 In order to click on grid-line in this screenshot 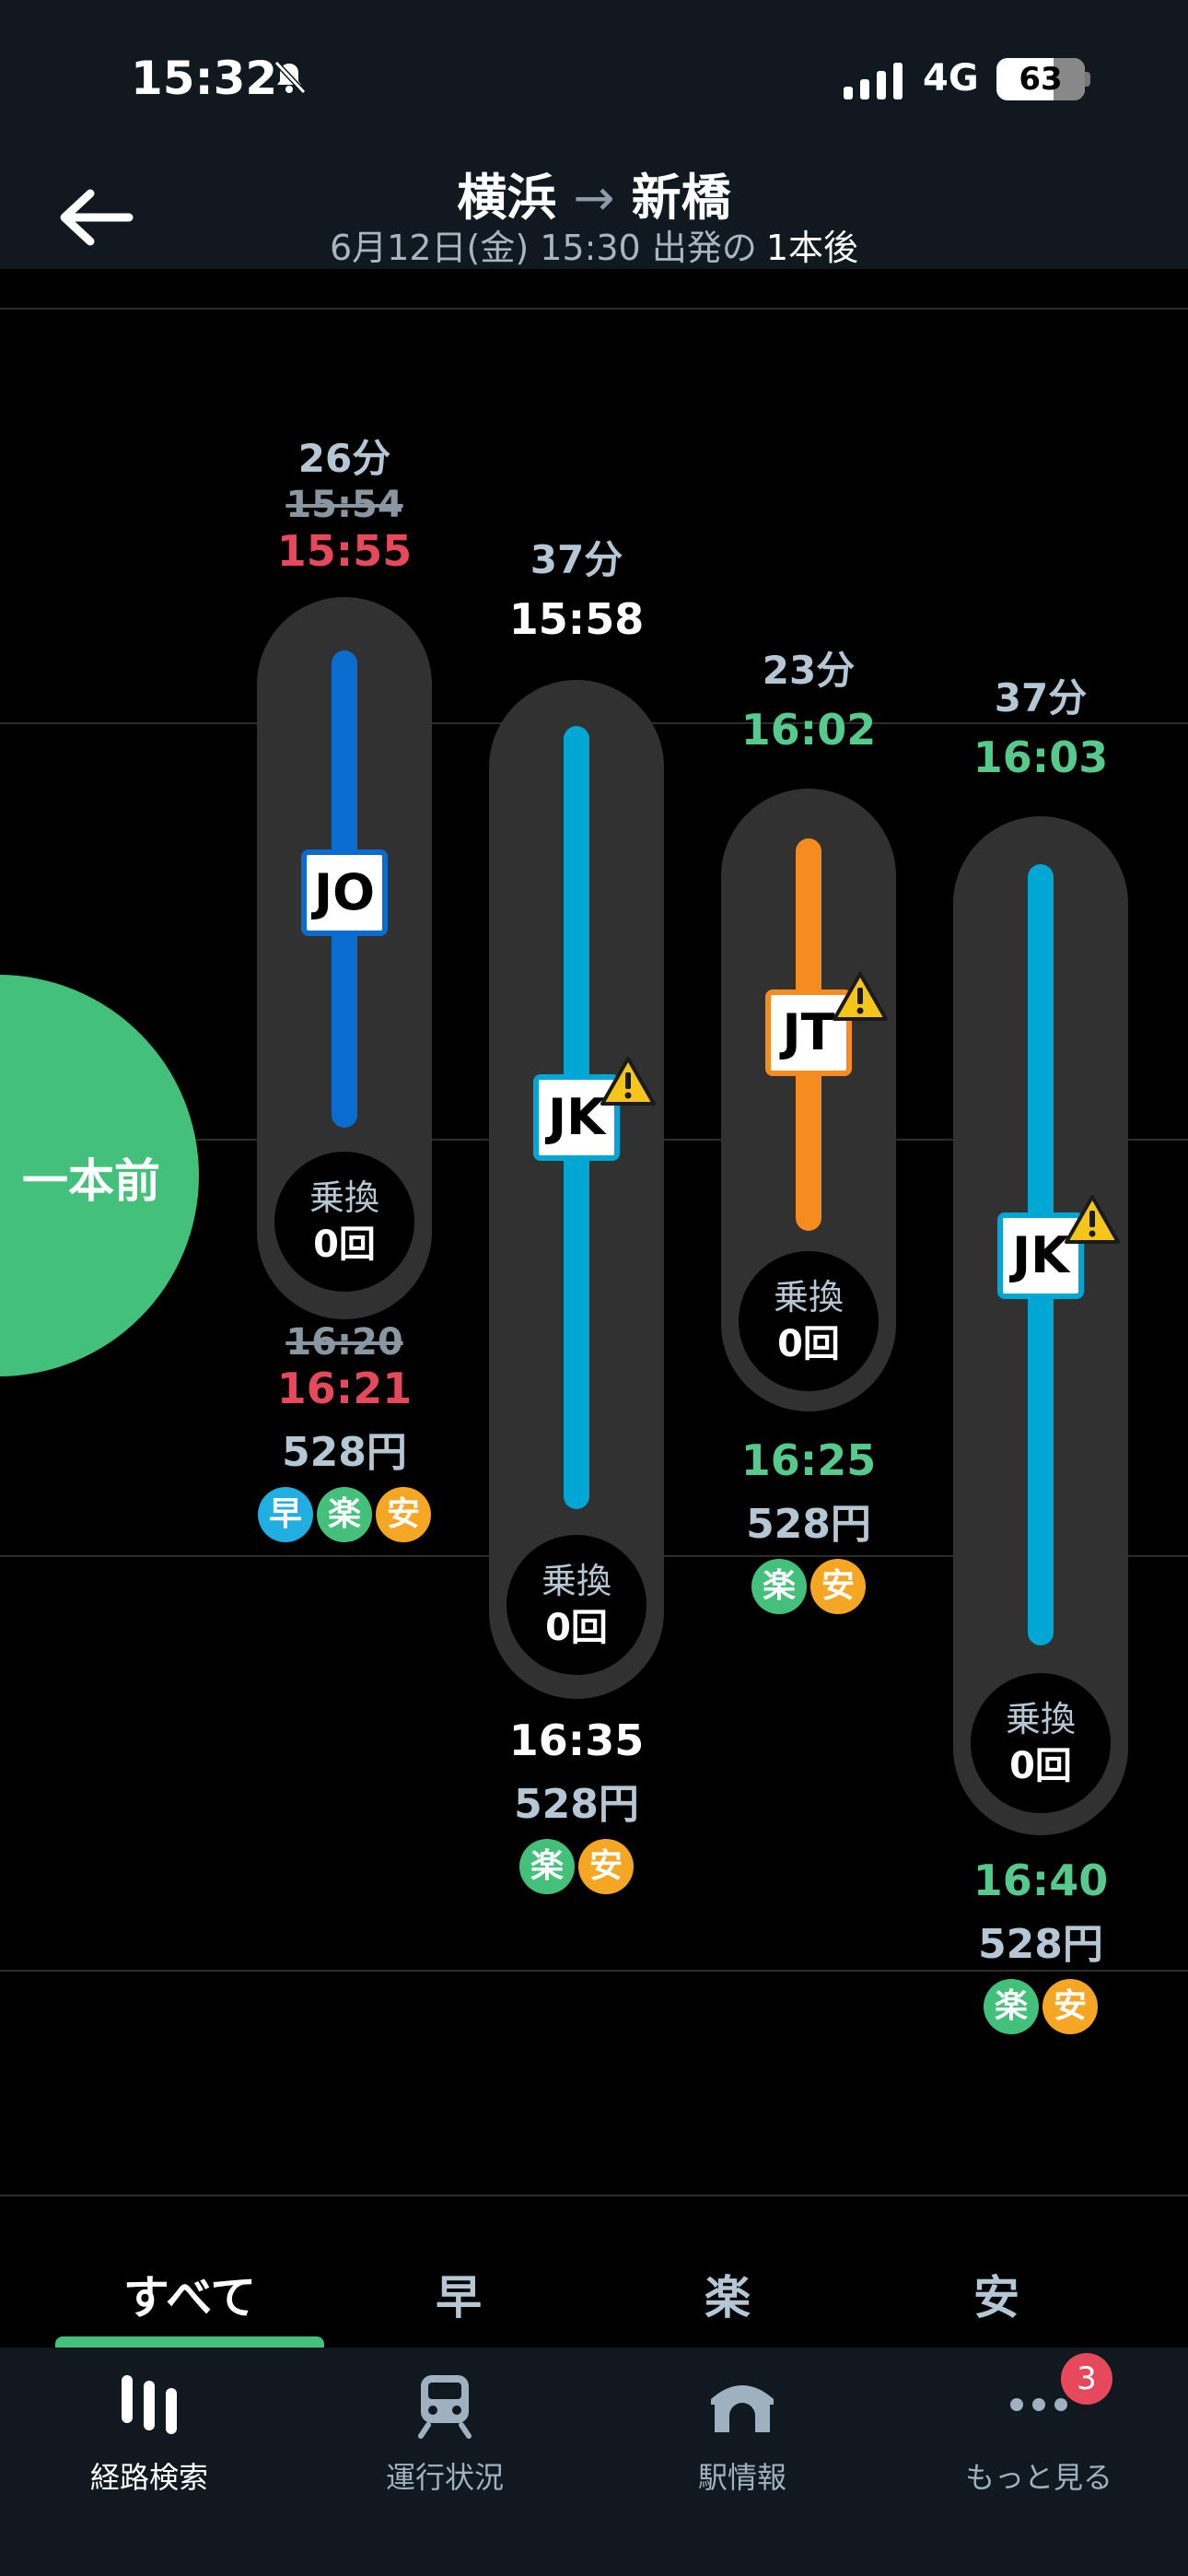, I will do `click(594, 309)`.